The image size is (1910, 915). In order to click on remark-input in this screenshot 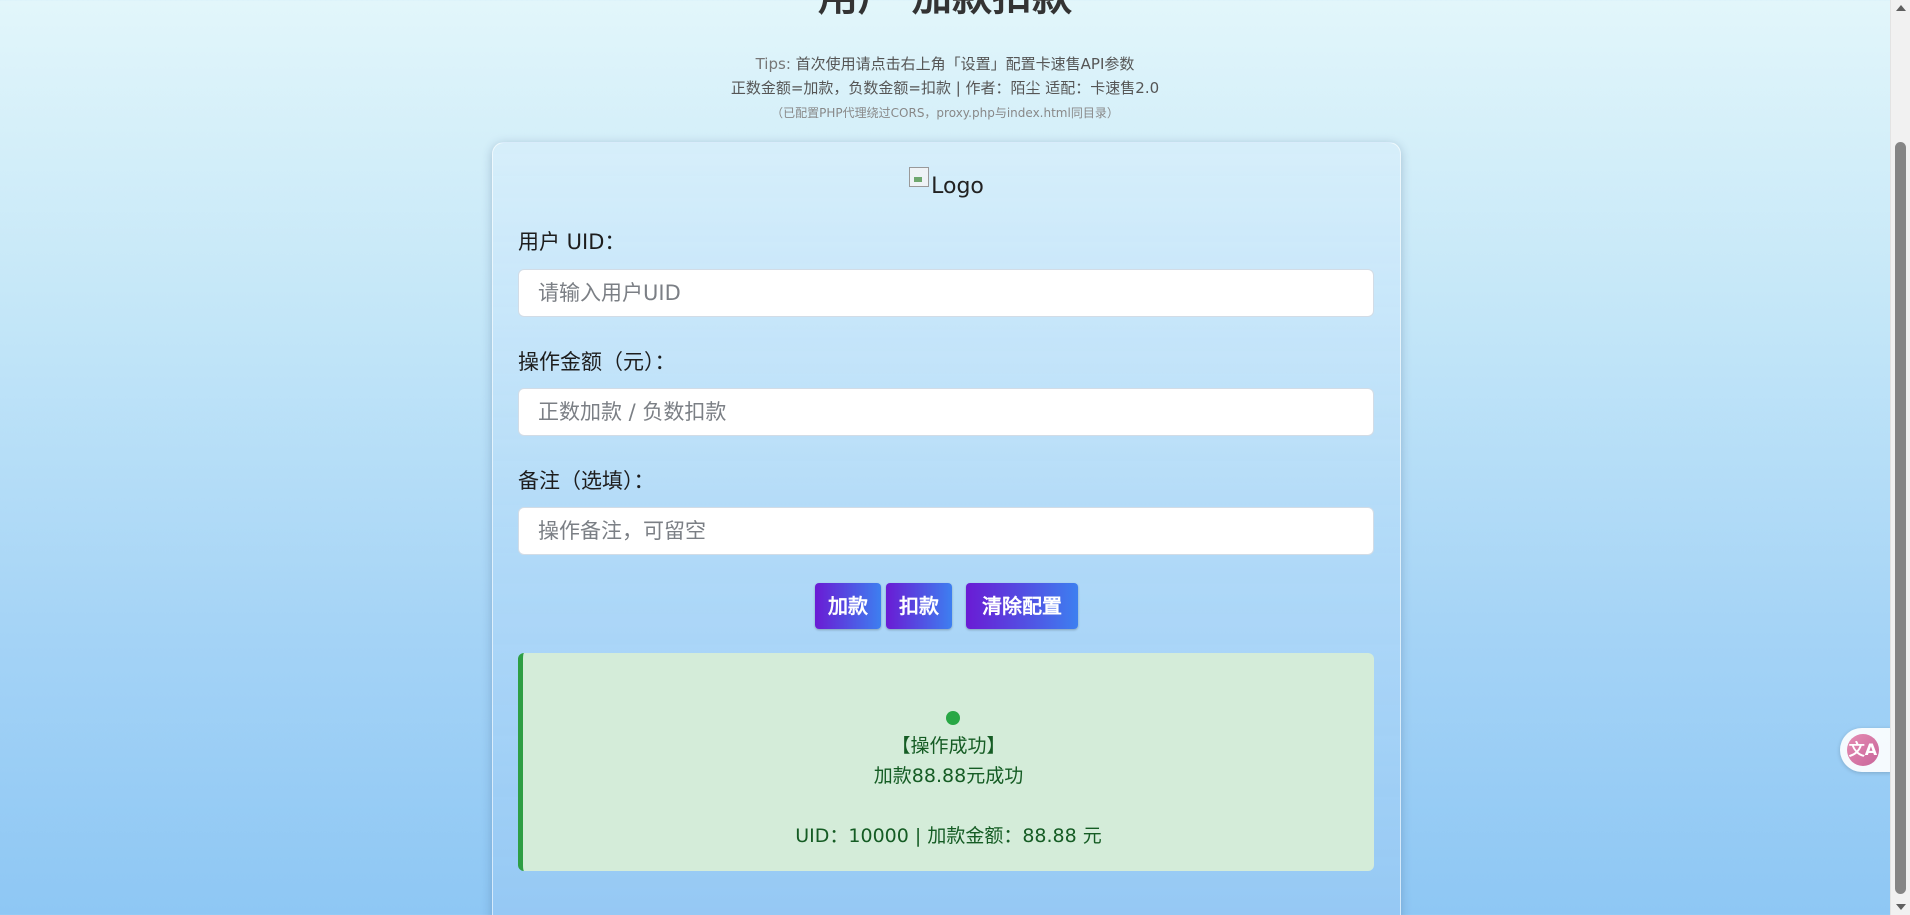, I will do `click(946, 531)`.